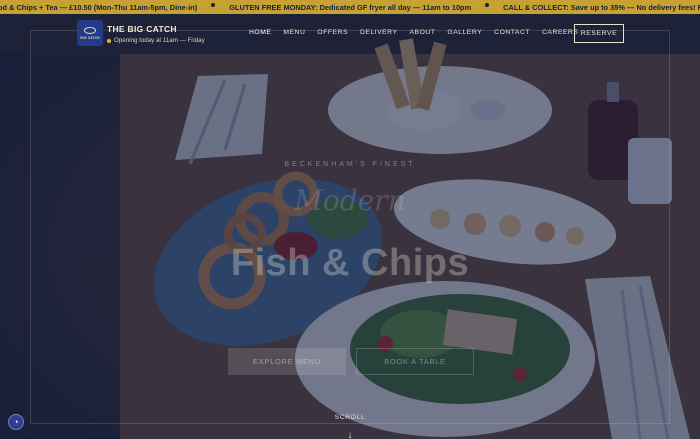 Image resolution: width=700 pixels, height=439 pixels. I want to click on scroll-label: SCROLL, so click(350, 417).